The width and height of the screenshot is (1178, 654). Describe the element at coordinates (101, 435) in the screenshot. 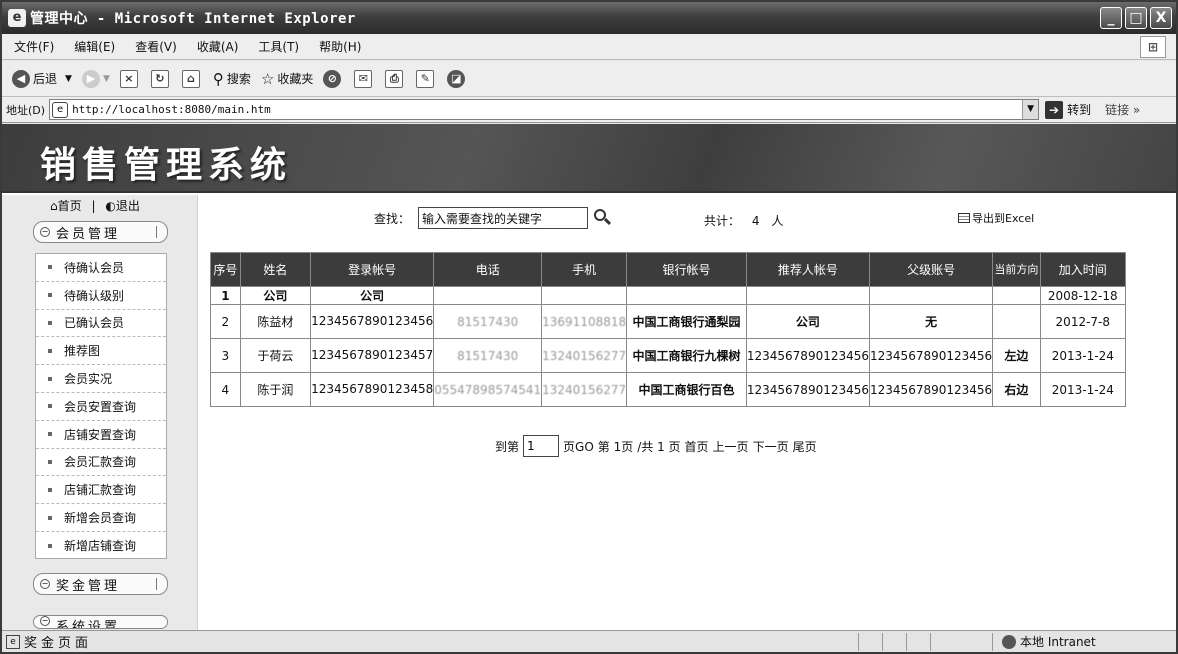

I see `sidebar-item-store-placement: 店铺安置查询` at that location.